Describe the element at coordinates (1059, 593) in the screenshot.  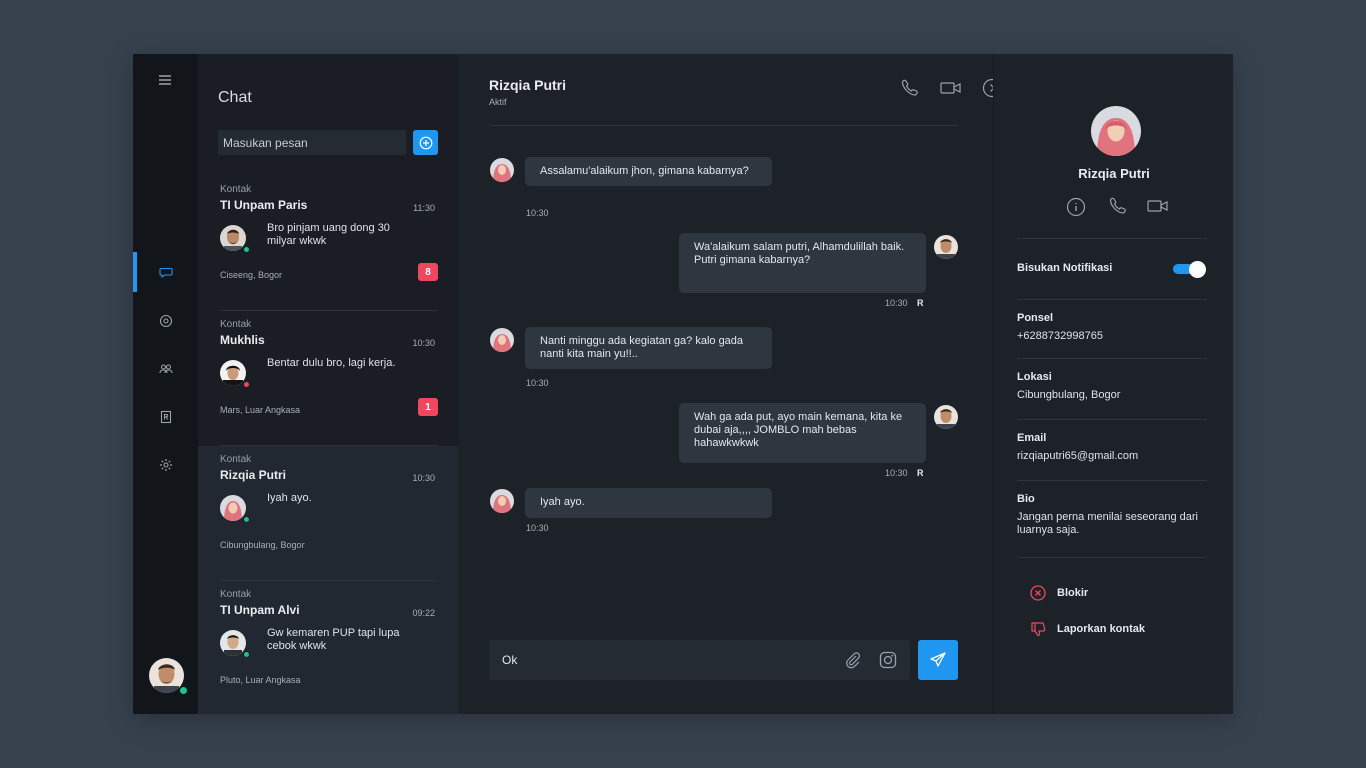
I see `block-button: Blokir` at that location.